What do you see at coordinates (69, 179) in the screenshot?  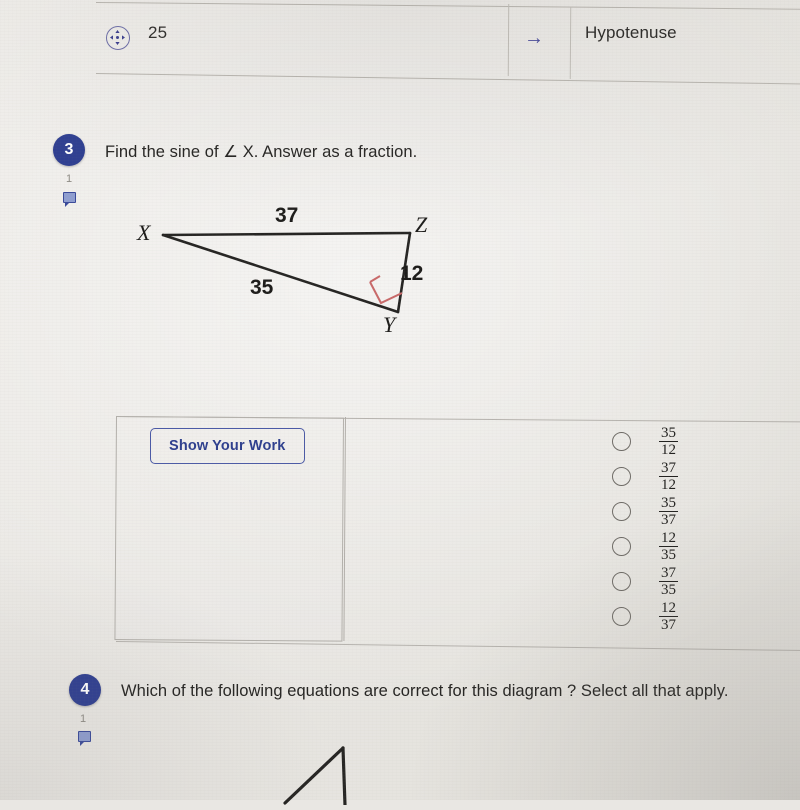 I see `question-3-comment-count: 1` at bounding box center [69, 179].